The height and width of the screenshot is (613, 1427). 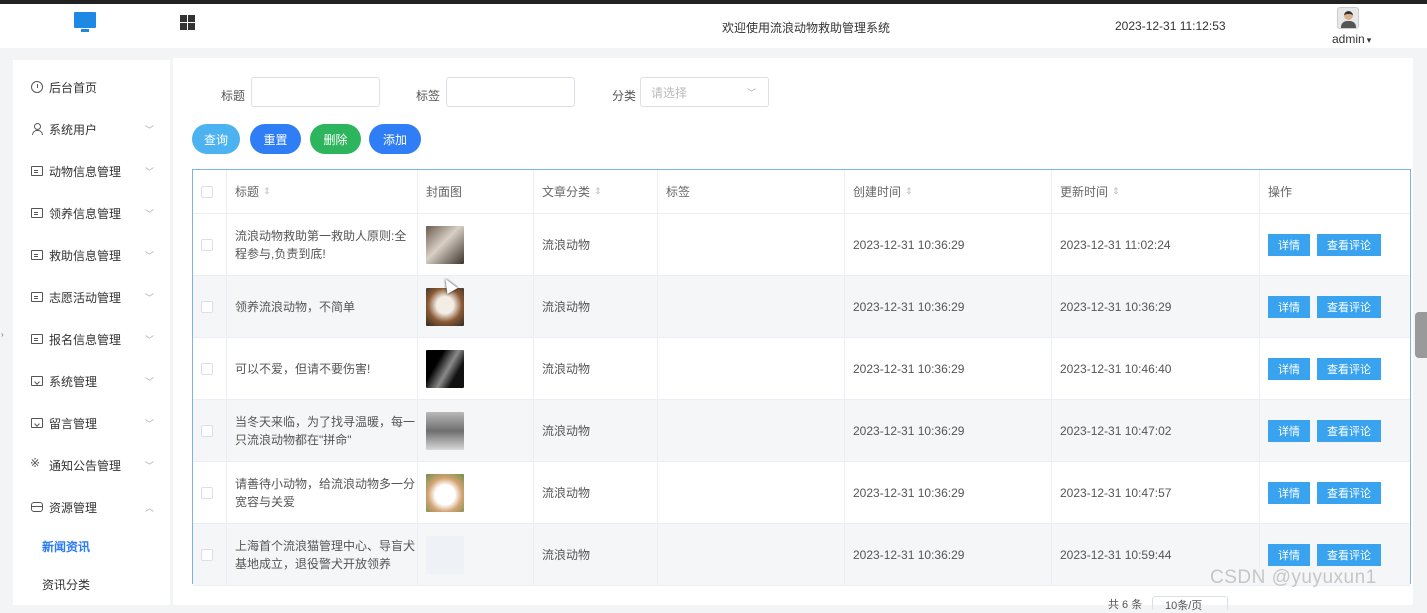 I want to click on article-title: 领养流浪动物，不简单, so click(x=295, y=306).